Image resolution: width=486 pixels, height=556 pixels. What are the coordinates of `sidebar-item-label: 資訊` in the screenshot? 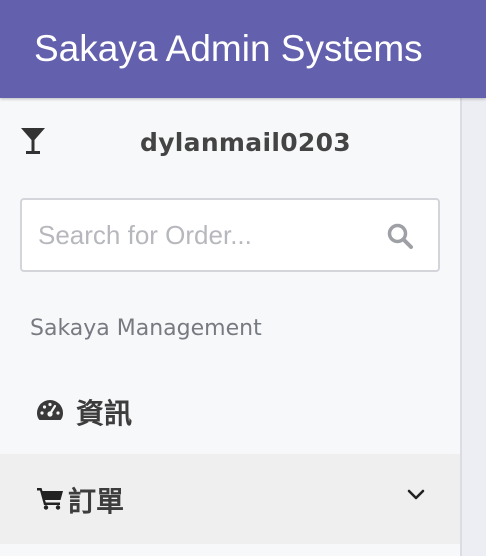 It's located at (104, 413).